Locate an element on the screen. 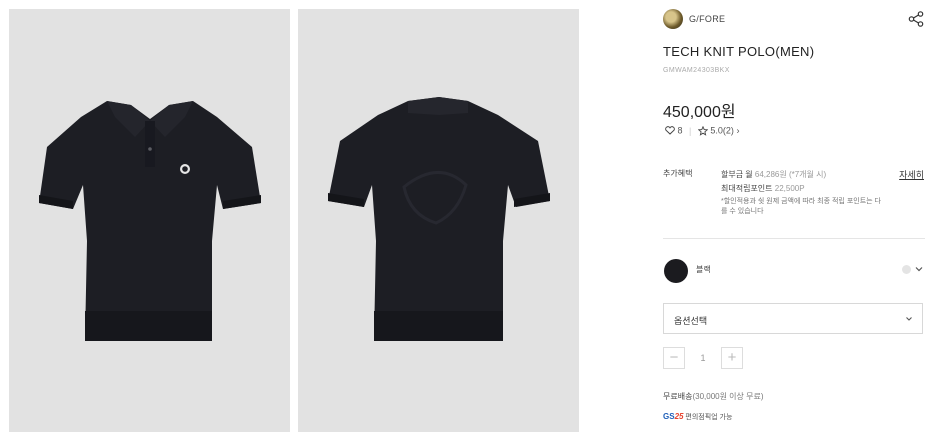 Image resolution: width=934 pixels, height=438 pixels. product-code: GMWAM24303BKX is located at coordinates (696, 70).